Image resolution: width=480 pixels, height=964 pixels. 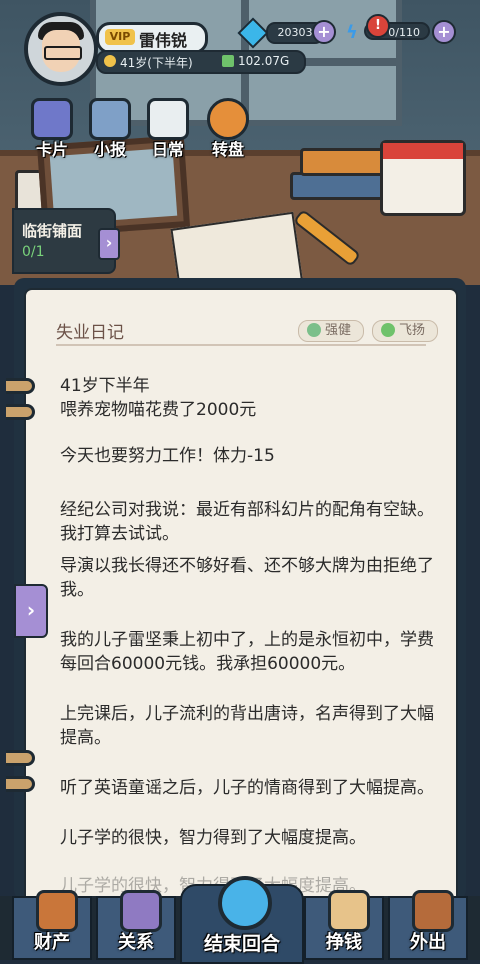 I want to click on diary-entry: 儿子学的很快，智力得到了大幅度提高。, so click(x=213, y=838).